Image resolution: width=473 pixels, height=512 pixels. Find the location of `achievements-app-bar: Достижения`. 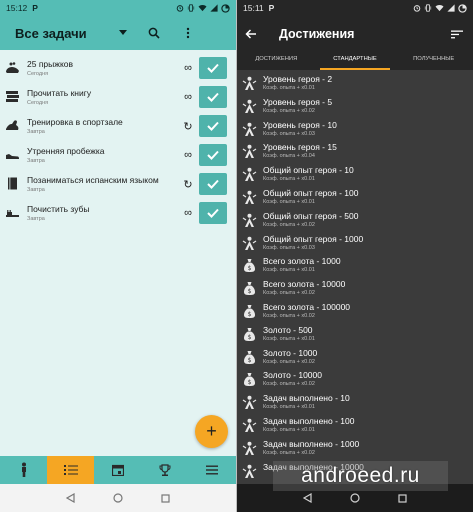

achievements-app-bar: Достижения is located at coordinates (355, 34).